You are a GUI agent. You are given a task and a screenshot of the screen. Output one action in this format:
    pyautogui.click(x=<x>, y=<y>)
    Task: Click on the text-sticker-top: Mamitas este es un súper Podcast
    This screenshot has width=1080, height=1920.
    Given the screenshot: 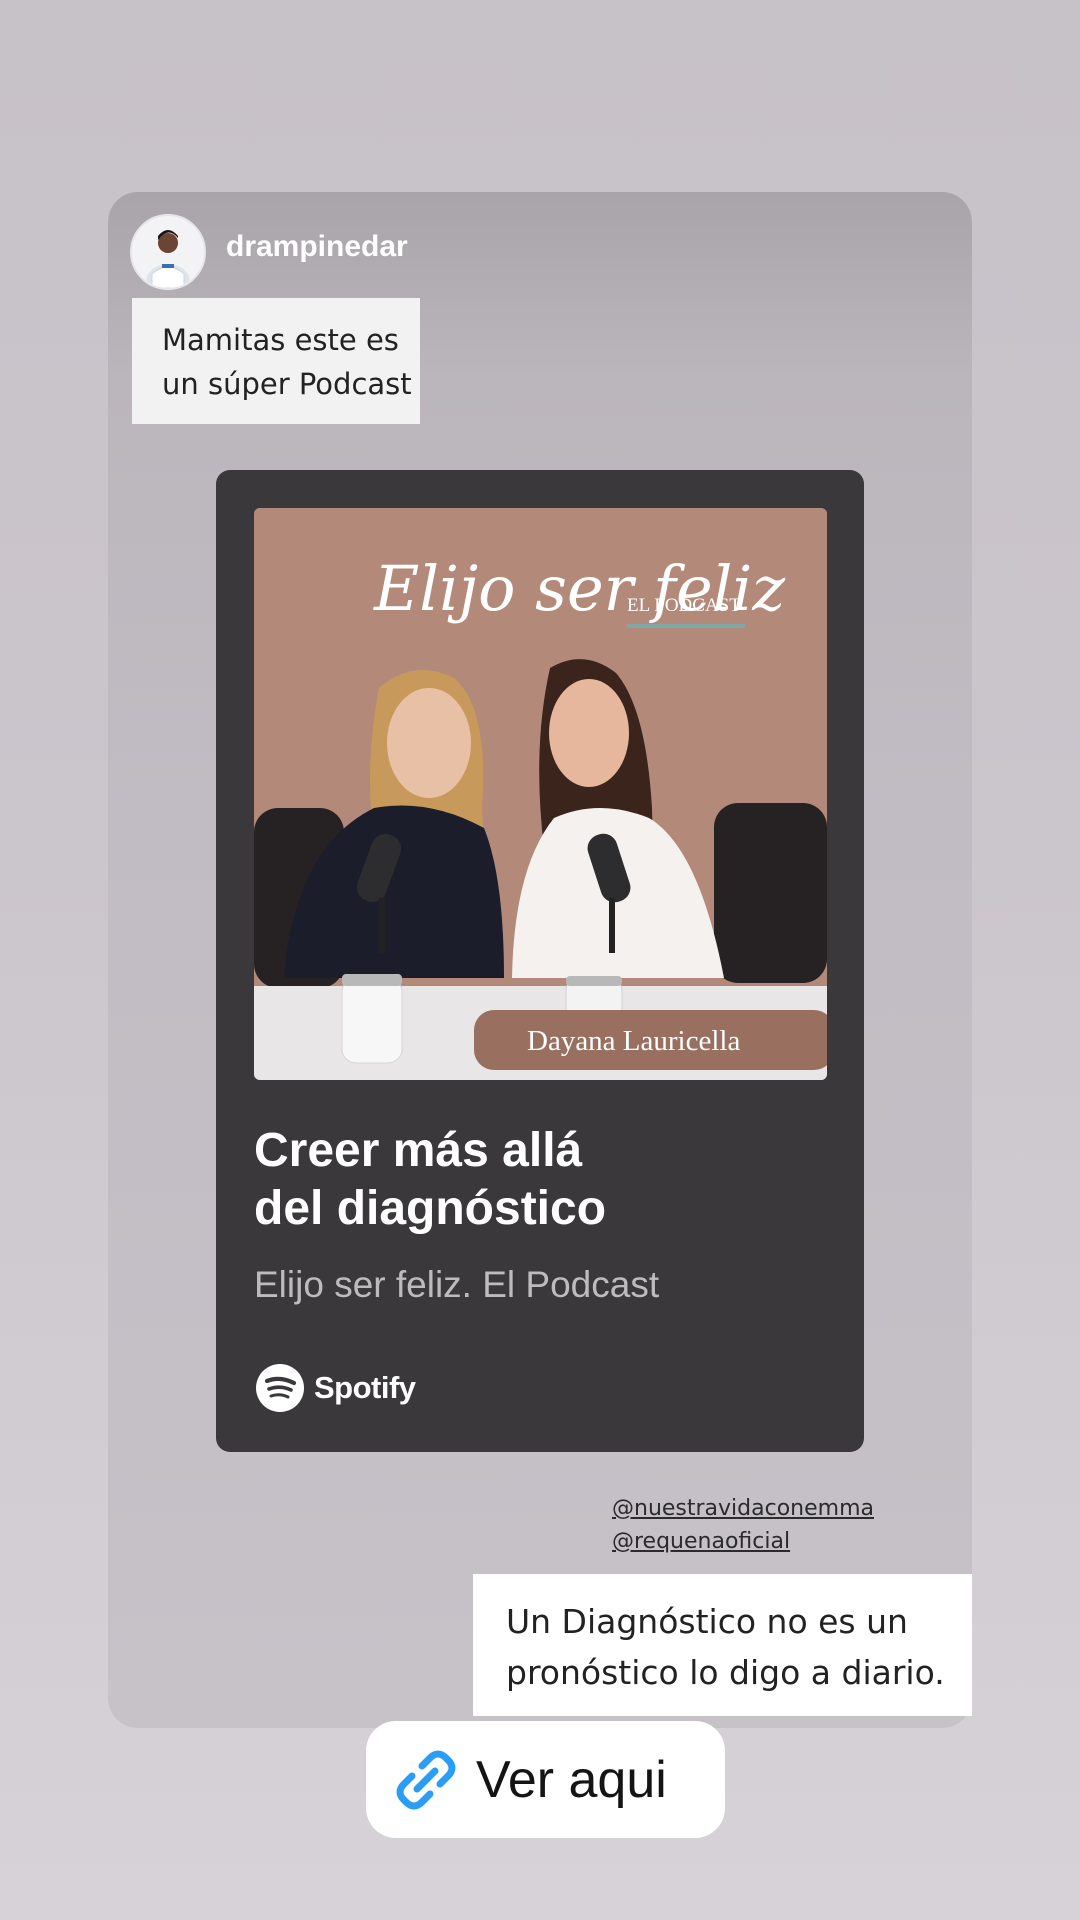 What is the action you would take?
    pyautogui.click(x=276, y=361)
    